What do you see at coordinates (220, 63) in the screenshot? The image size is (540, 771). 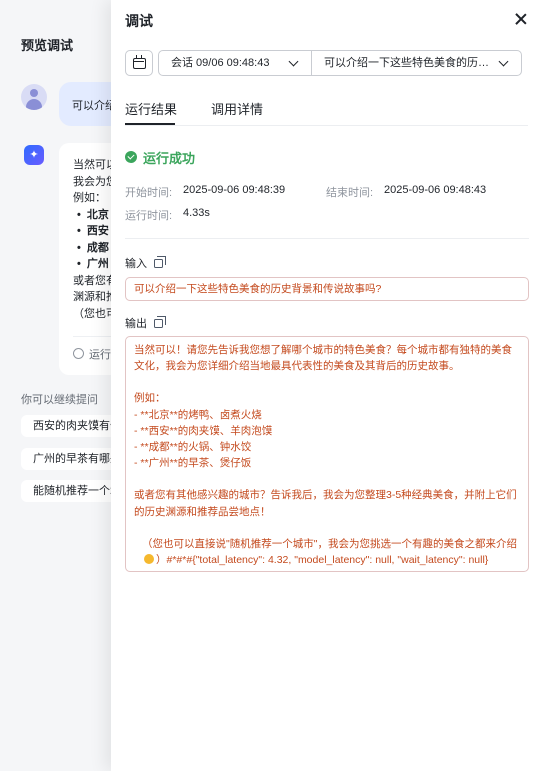 I see `session-select-value: 会话 09/06 09:48:43` at bounding box center [220, 63].